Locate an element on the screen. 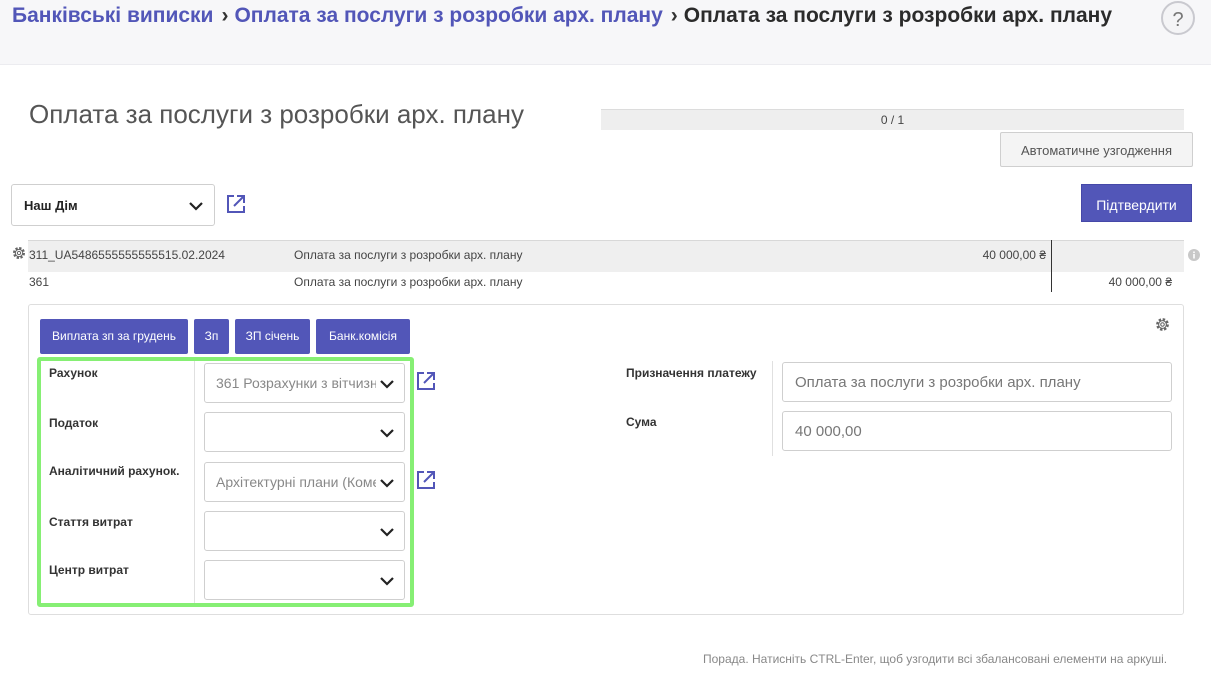 Image resolution: width=1211 pixels, height=681 pixels. statement-line-description: Оплата за послуги з розробки арх. плану is located at coordinates (408, 255).